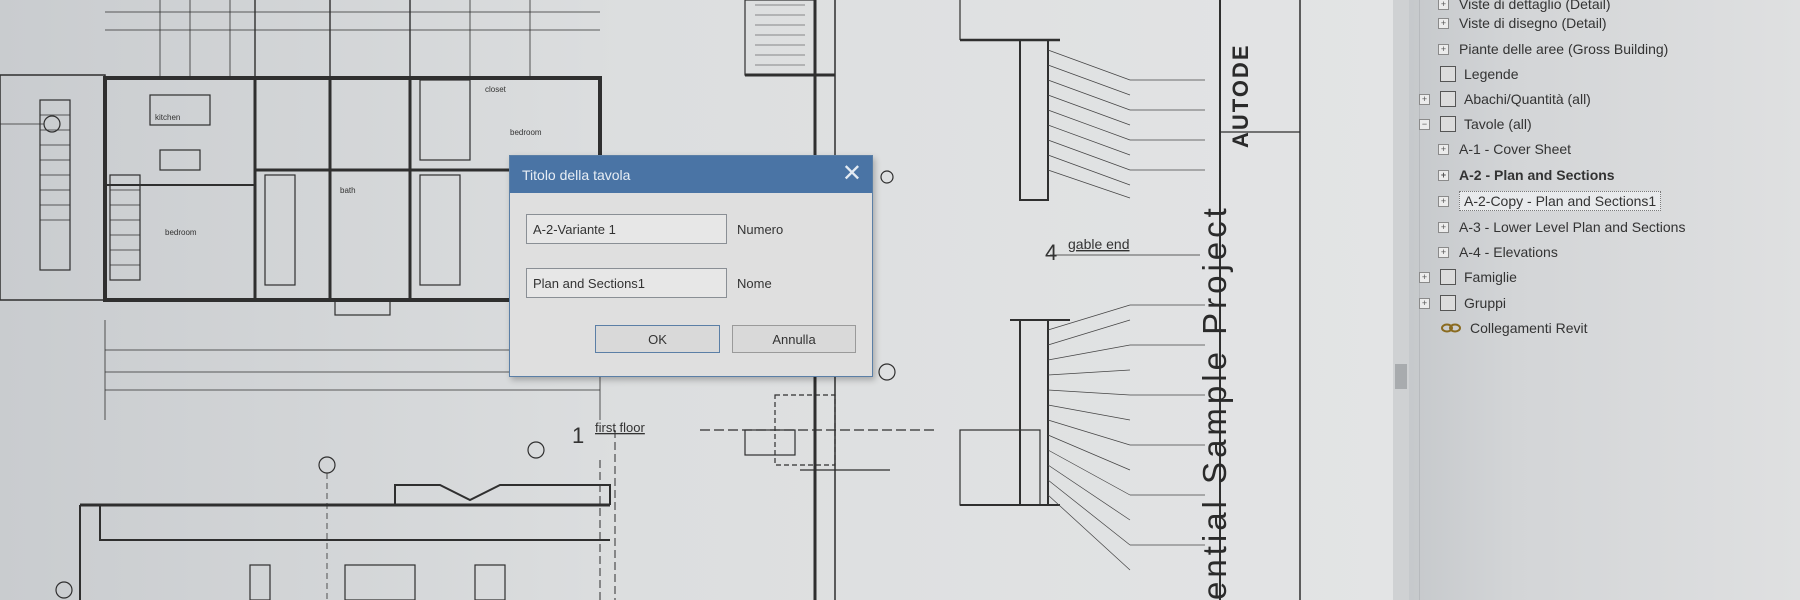 This screenshot has height=600, width=1800. I want to click on tree-item-label: A-3 - Lower Level Plan and Sections, so click(1572, 227).